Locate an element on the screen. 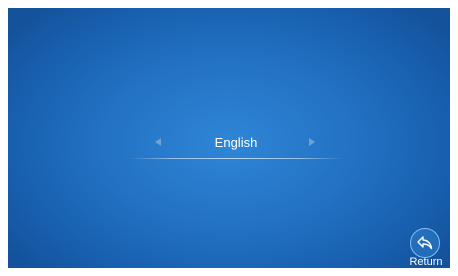 This screenshot has height=276, width=458. return-label: Return is located at coordinates (426, 262).